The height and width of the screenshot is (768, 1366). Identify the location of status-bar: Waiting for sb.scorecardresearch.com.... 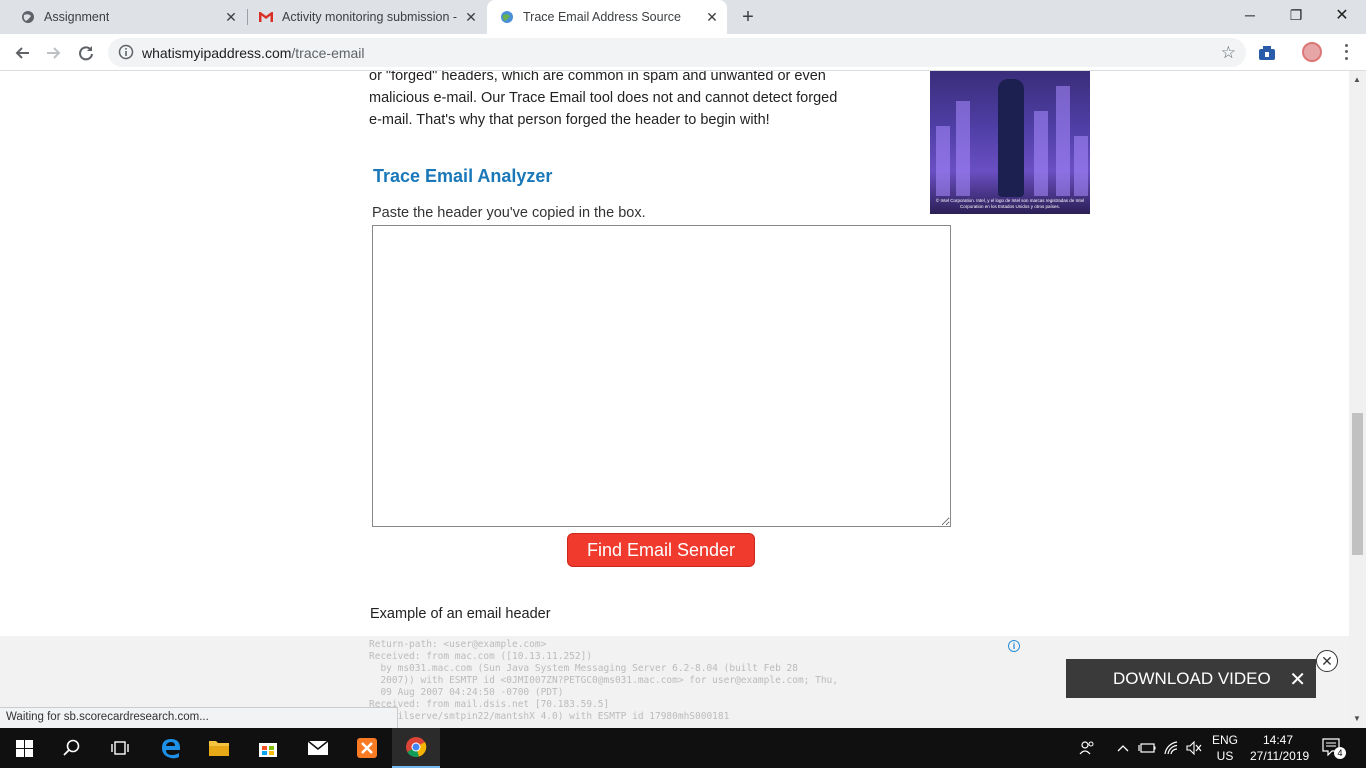
(199, 717).